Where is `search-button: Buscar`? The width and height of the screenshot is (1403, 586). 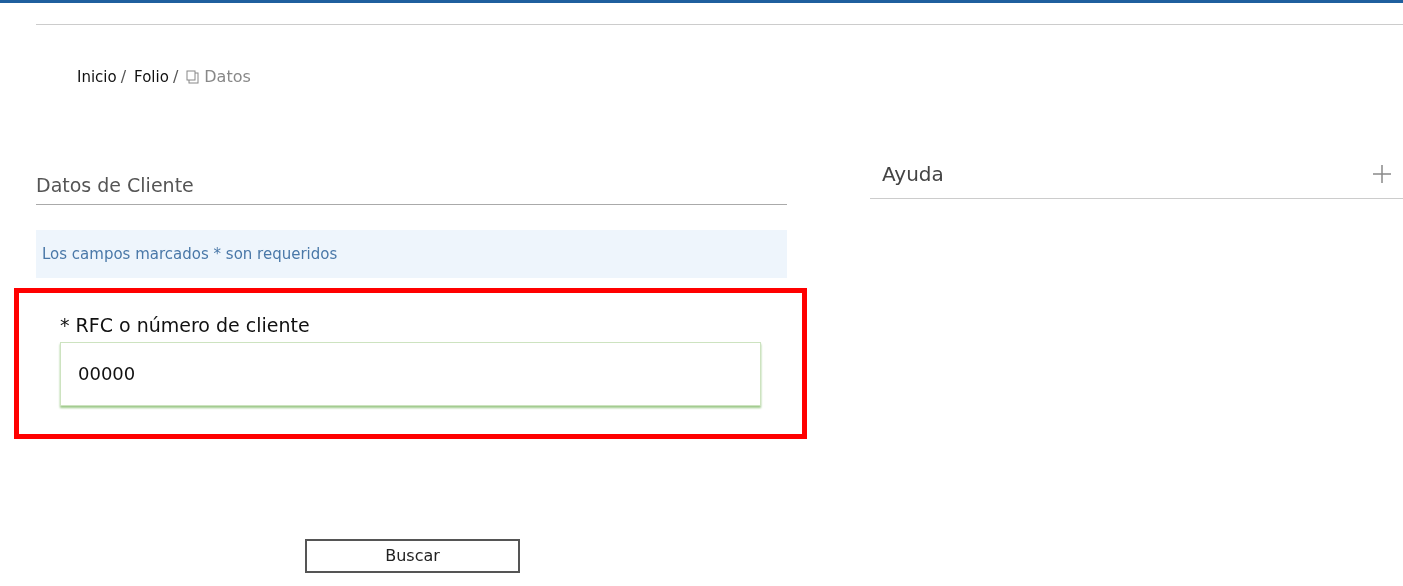
search-button: Buscar is located at coordinates (412, 555).